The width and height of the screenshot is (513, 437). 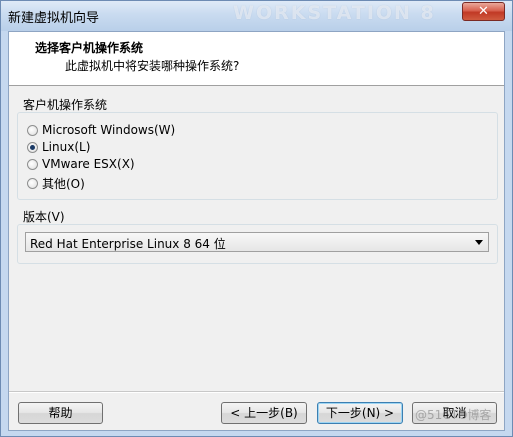 I want to click on radio-other: 其他(O), so click(x=56, y=183).